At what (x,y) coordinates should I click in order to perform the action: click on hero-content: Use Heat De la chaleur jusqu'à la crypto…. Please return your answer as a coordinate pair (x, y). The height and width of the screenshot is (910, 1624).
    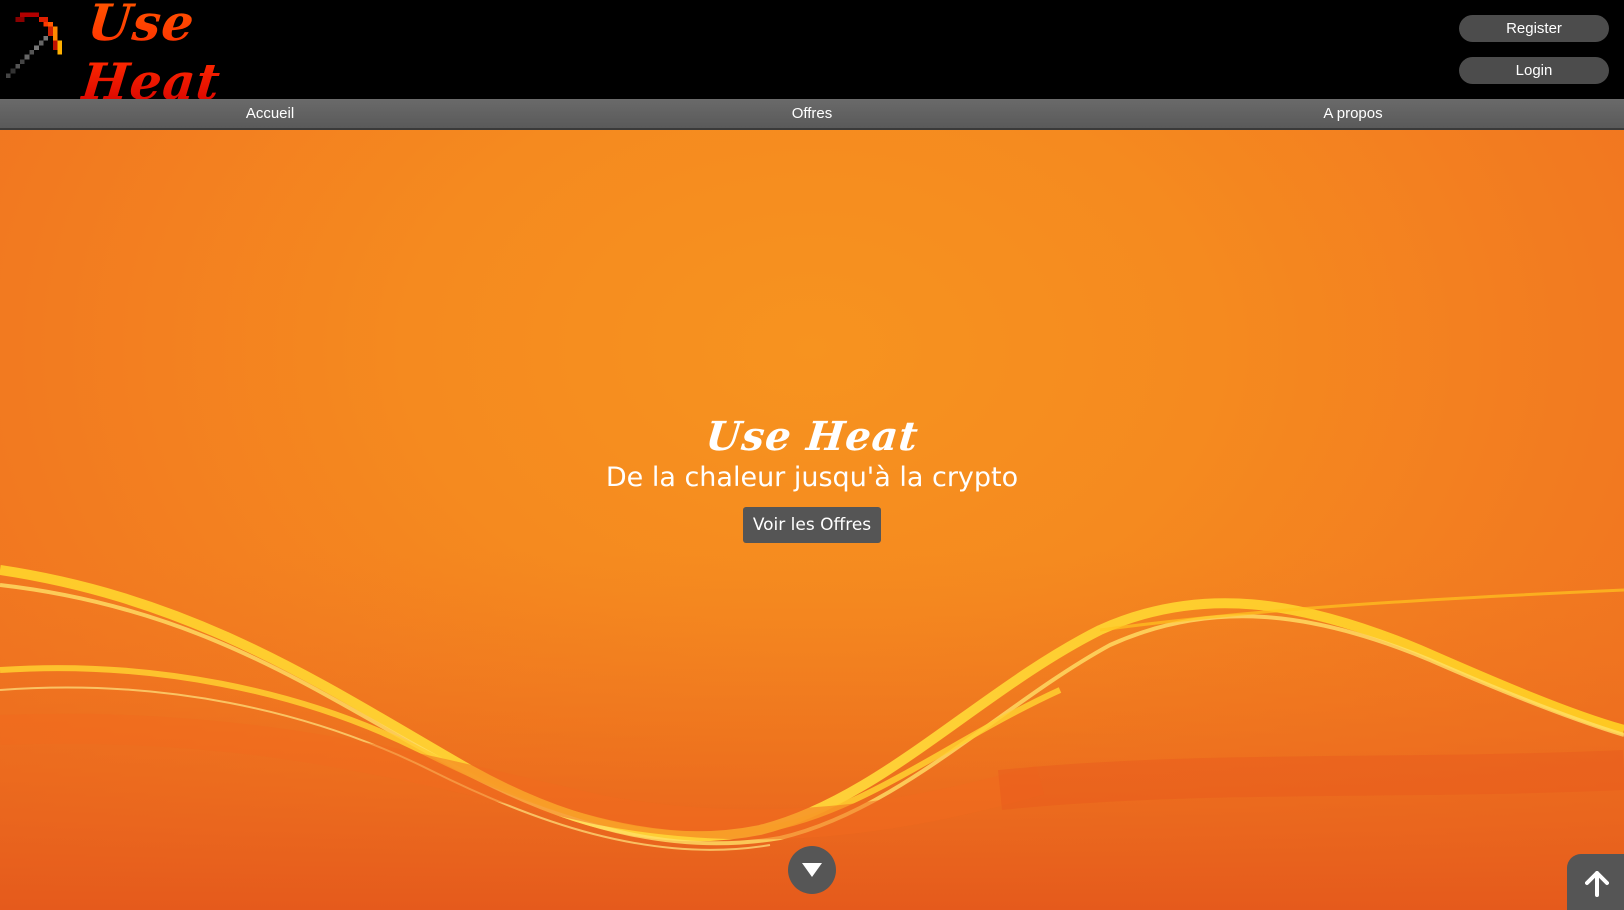
    Looking at the image, I should click on (812, 478).